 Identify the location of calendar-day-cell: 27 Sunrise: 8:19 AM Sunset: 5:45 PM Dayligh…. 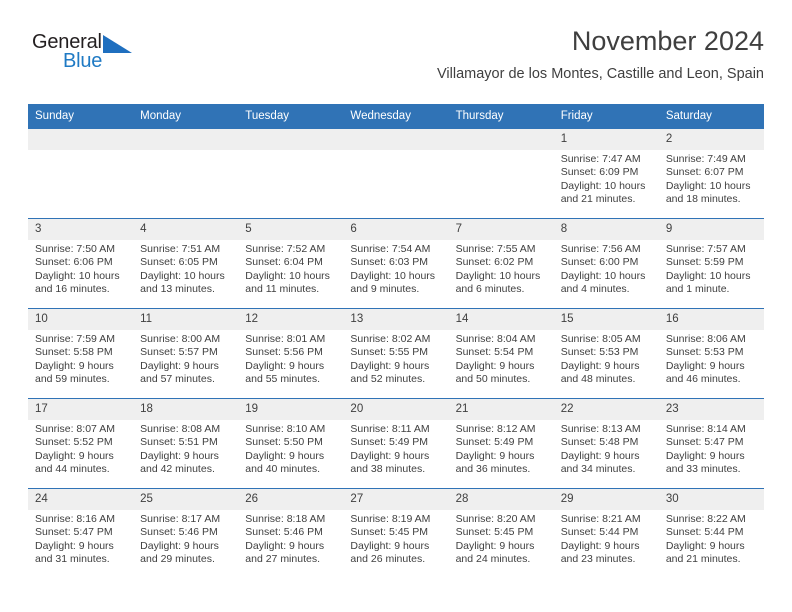
(396, 533).